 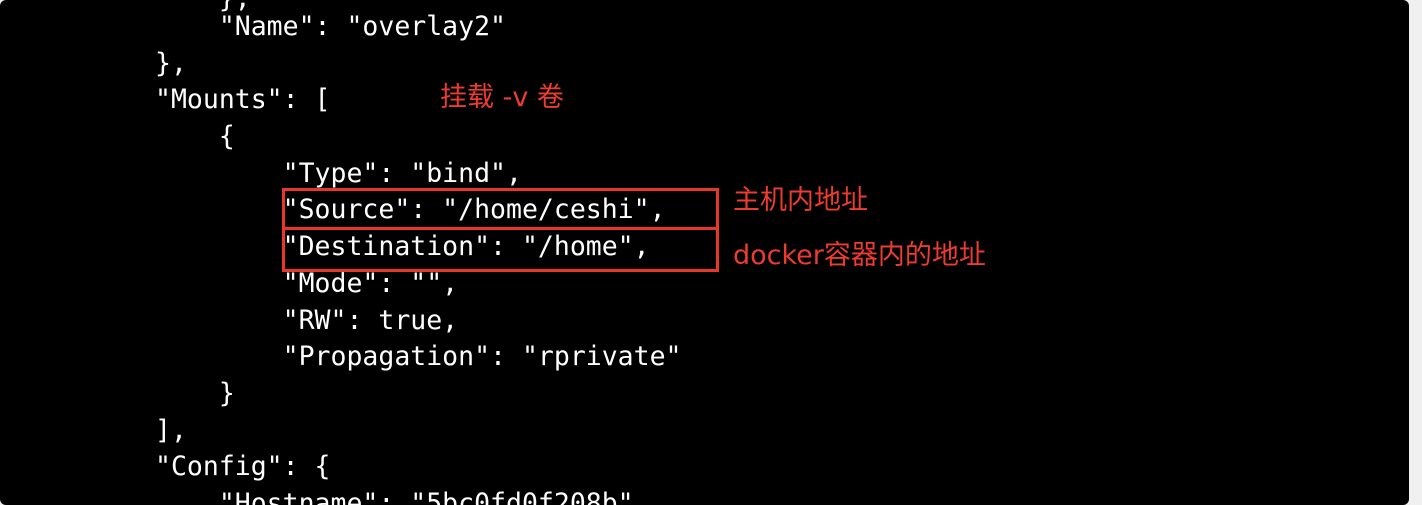 I want to click on source-highlight-box, so click(x=500, y=209).